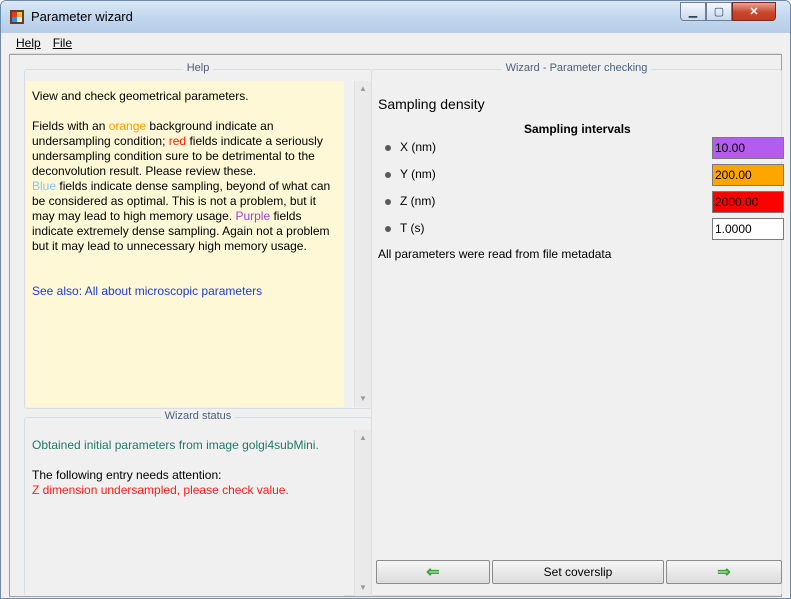 The width and height of the screenshot is (791, 599). I want to click on menu-help-label: Help, so click(28, 43).